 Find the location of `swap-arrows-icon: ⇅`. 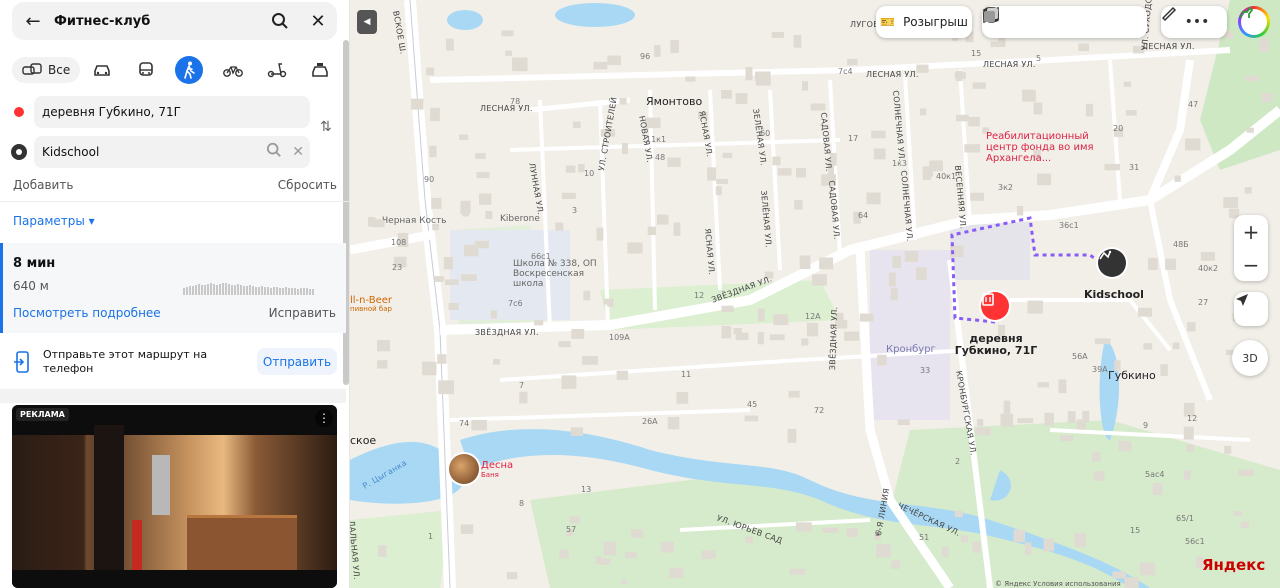

swap-arrows-icon: ⇅ is located at coordinates (326, 127).